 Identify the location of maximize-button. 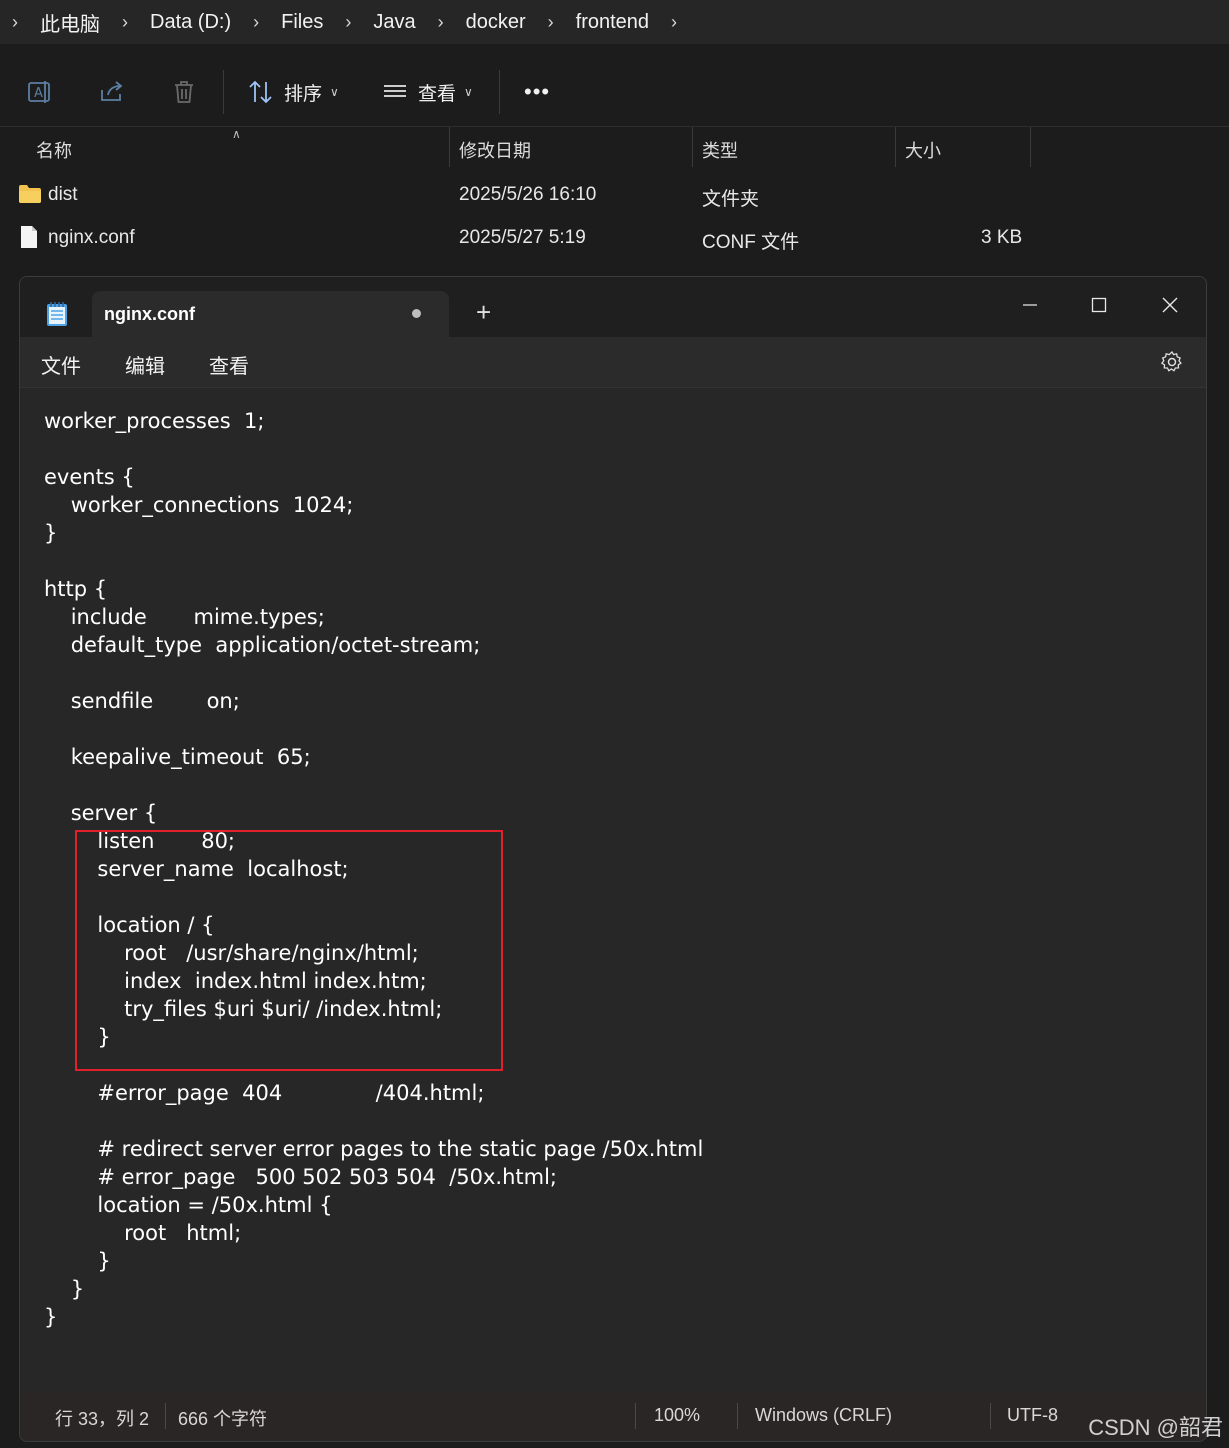
(1099, 305).